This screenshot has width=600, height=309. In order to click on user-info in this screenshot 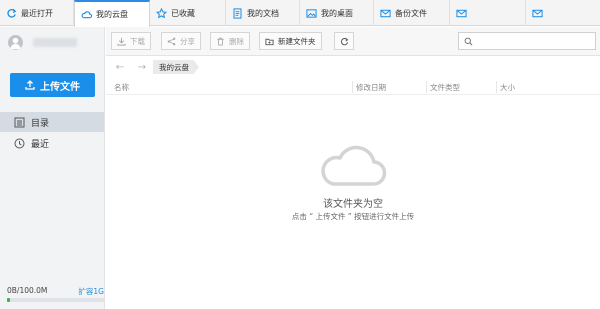, I will do `click(42, 42)`.